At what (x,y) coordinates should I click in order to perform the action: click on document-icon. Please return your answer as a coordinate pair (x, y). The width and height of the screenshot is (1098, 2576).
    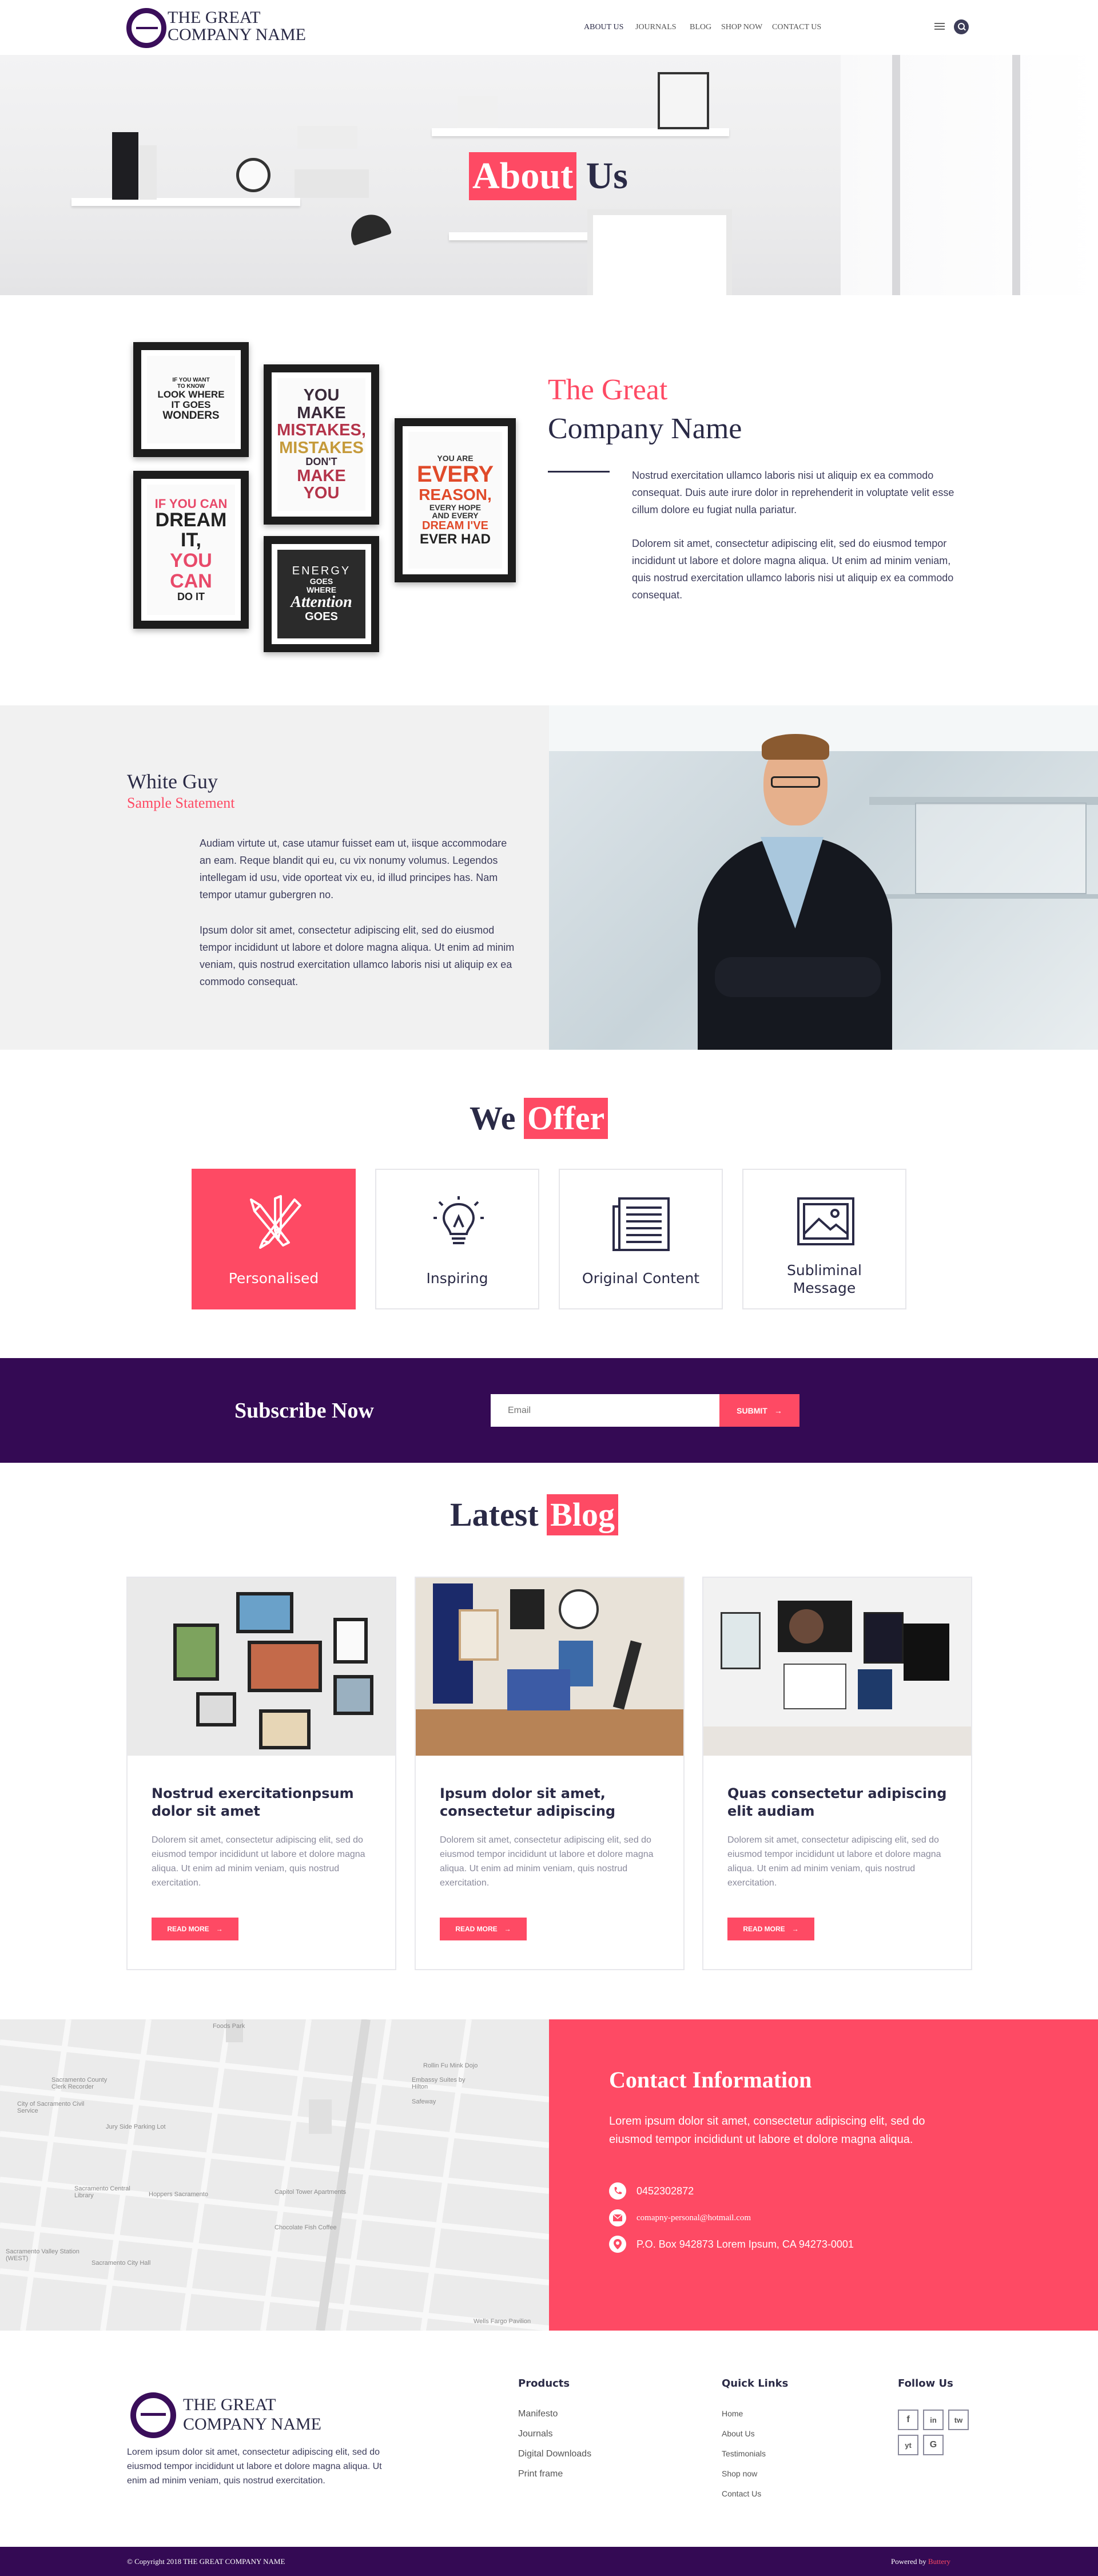
    Looking at the image, I should click on (641, 1224).